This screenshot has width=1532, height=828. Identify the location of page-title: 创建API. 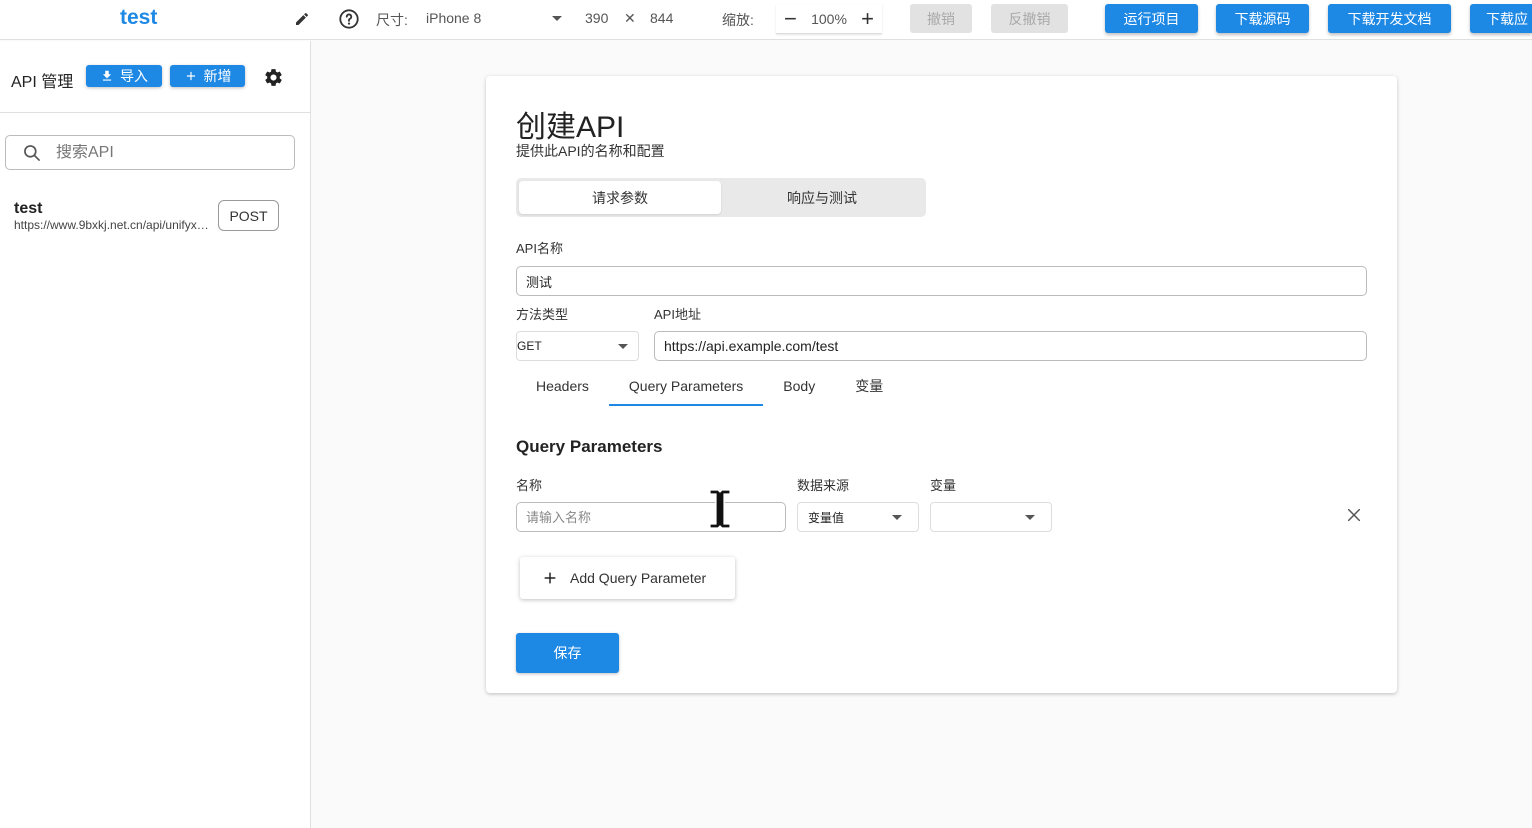
(570, 127).